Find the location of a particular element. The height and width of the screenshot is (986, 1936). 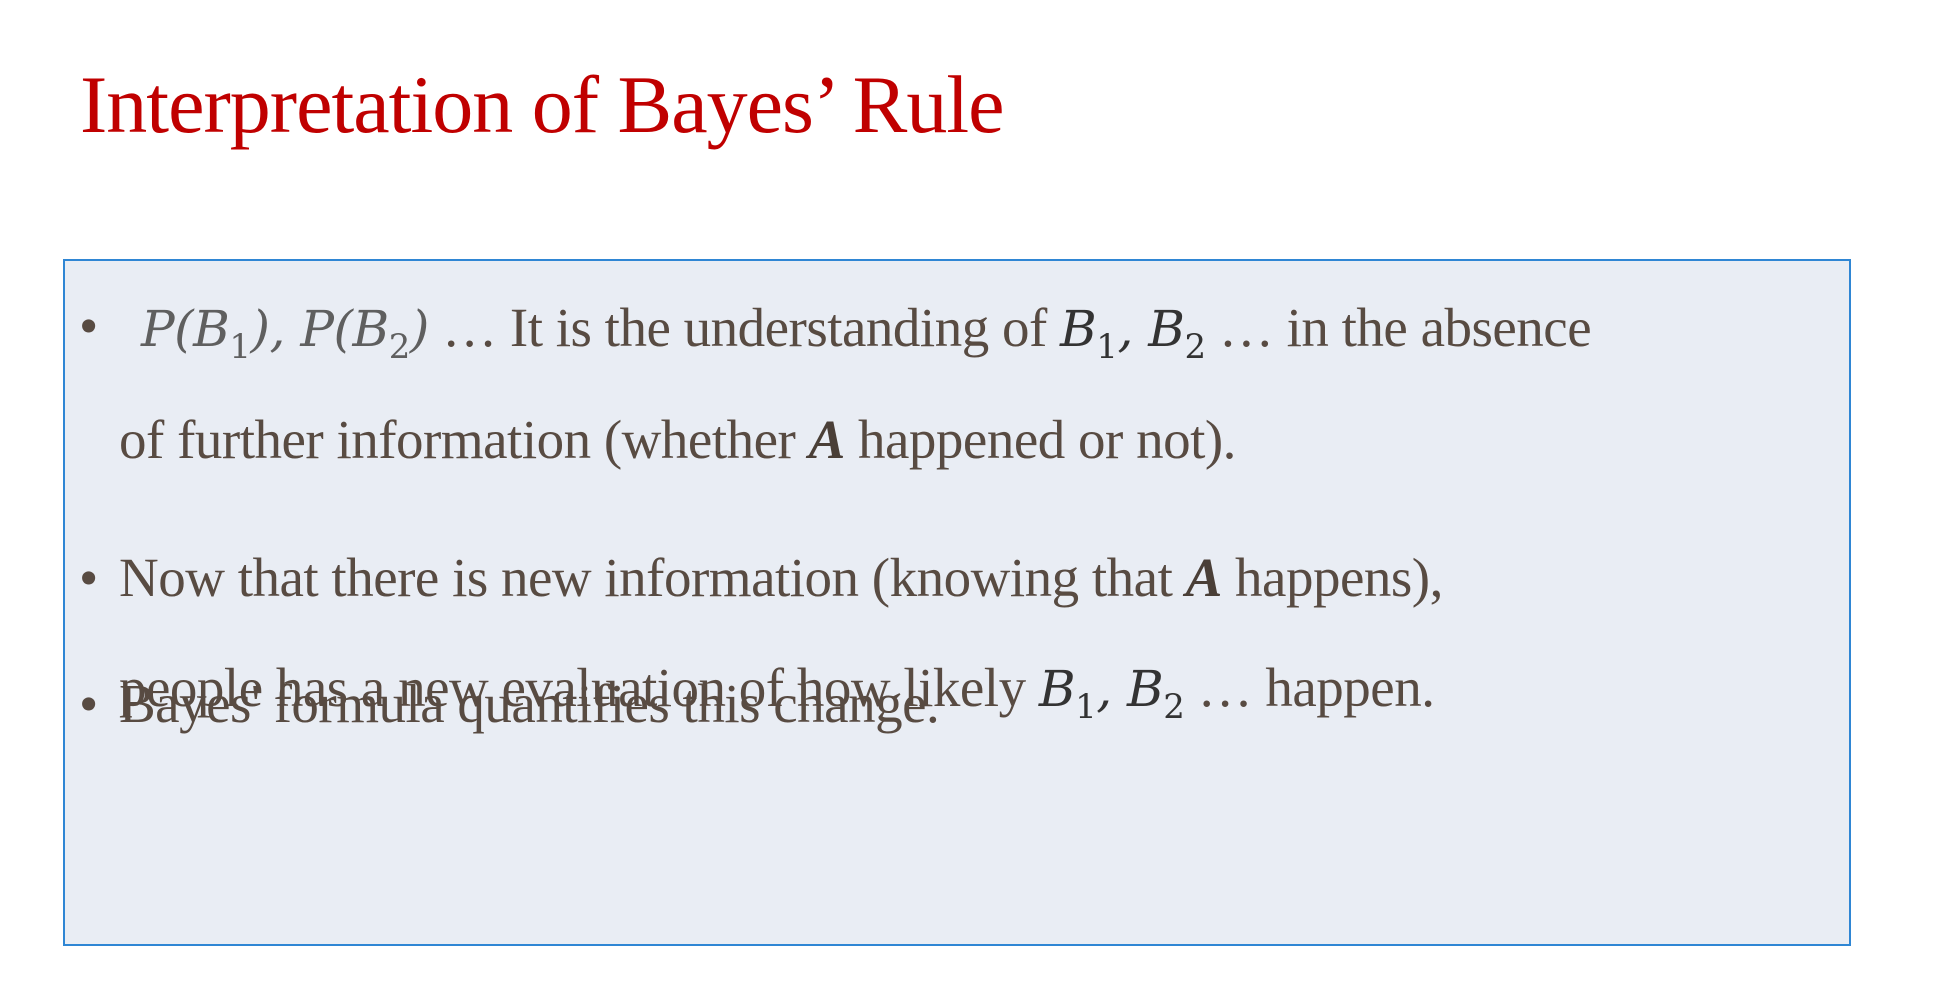

bullet-1-text-a: … It is the understanding of is located at coordinates (744, 327).